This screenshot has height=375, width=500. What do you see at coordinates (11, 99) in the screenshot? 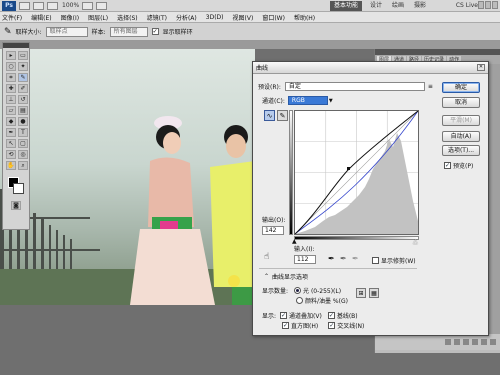
I see `clone-stamp-tool-icon: ⊥` at bounding box center [11, 99].